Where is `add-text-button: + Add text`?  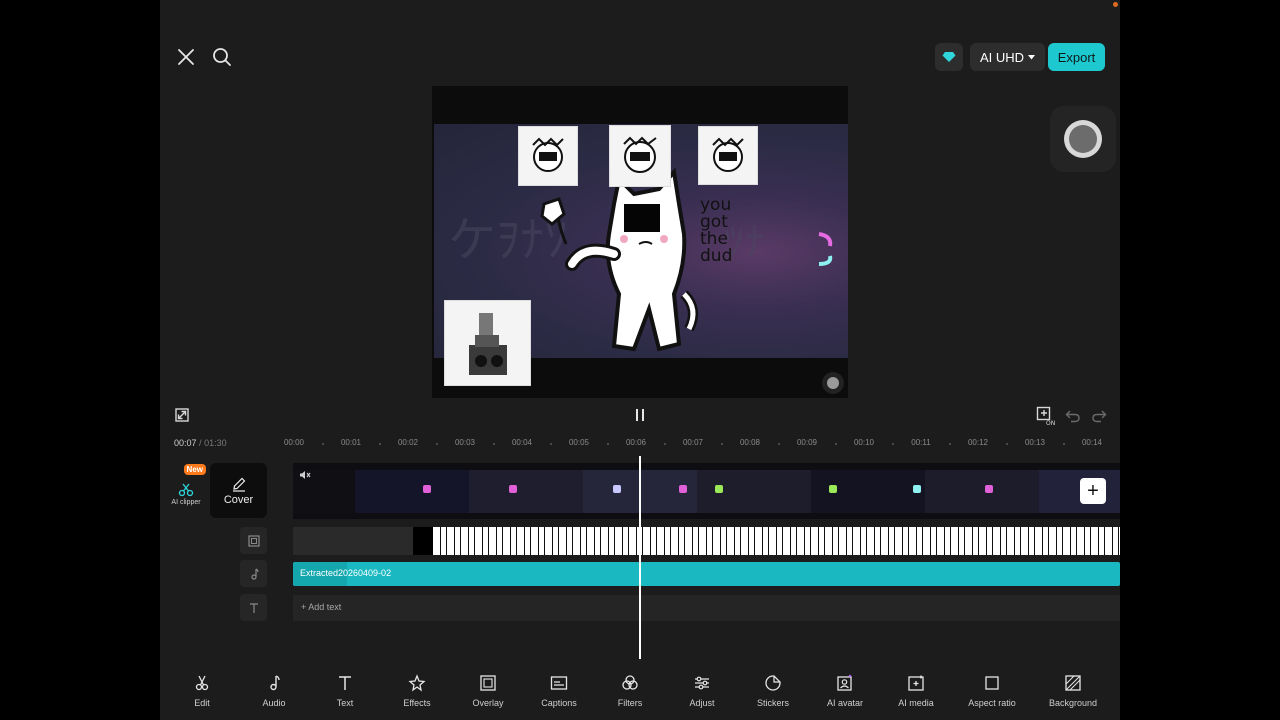 add-text-button: + Add text is located at coordinates (321, 607).